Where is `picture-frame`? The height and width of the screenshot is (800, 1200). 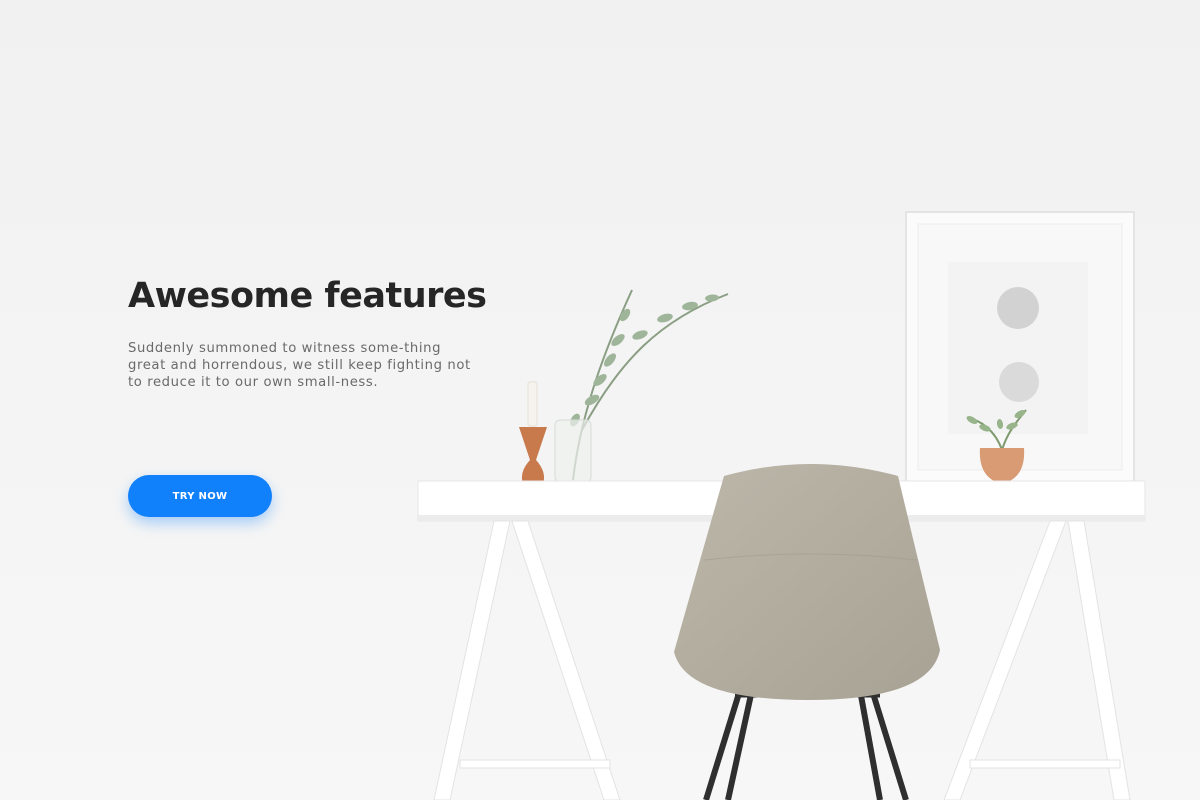
picture-frame is located at coordinates (1020, 347).